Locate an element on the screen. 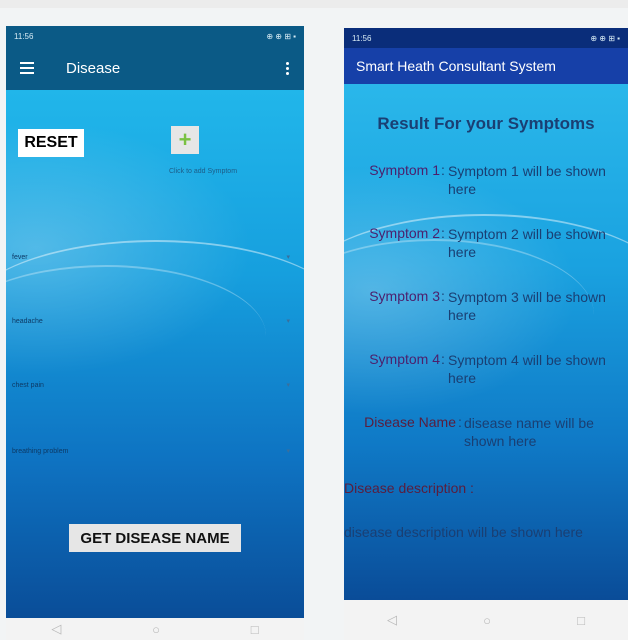 The image size is (628, 640). get-disease-name-button: GET DISEASE NAME is located at coordinates (155, 538).